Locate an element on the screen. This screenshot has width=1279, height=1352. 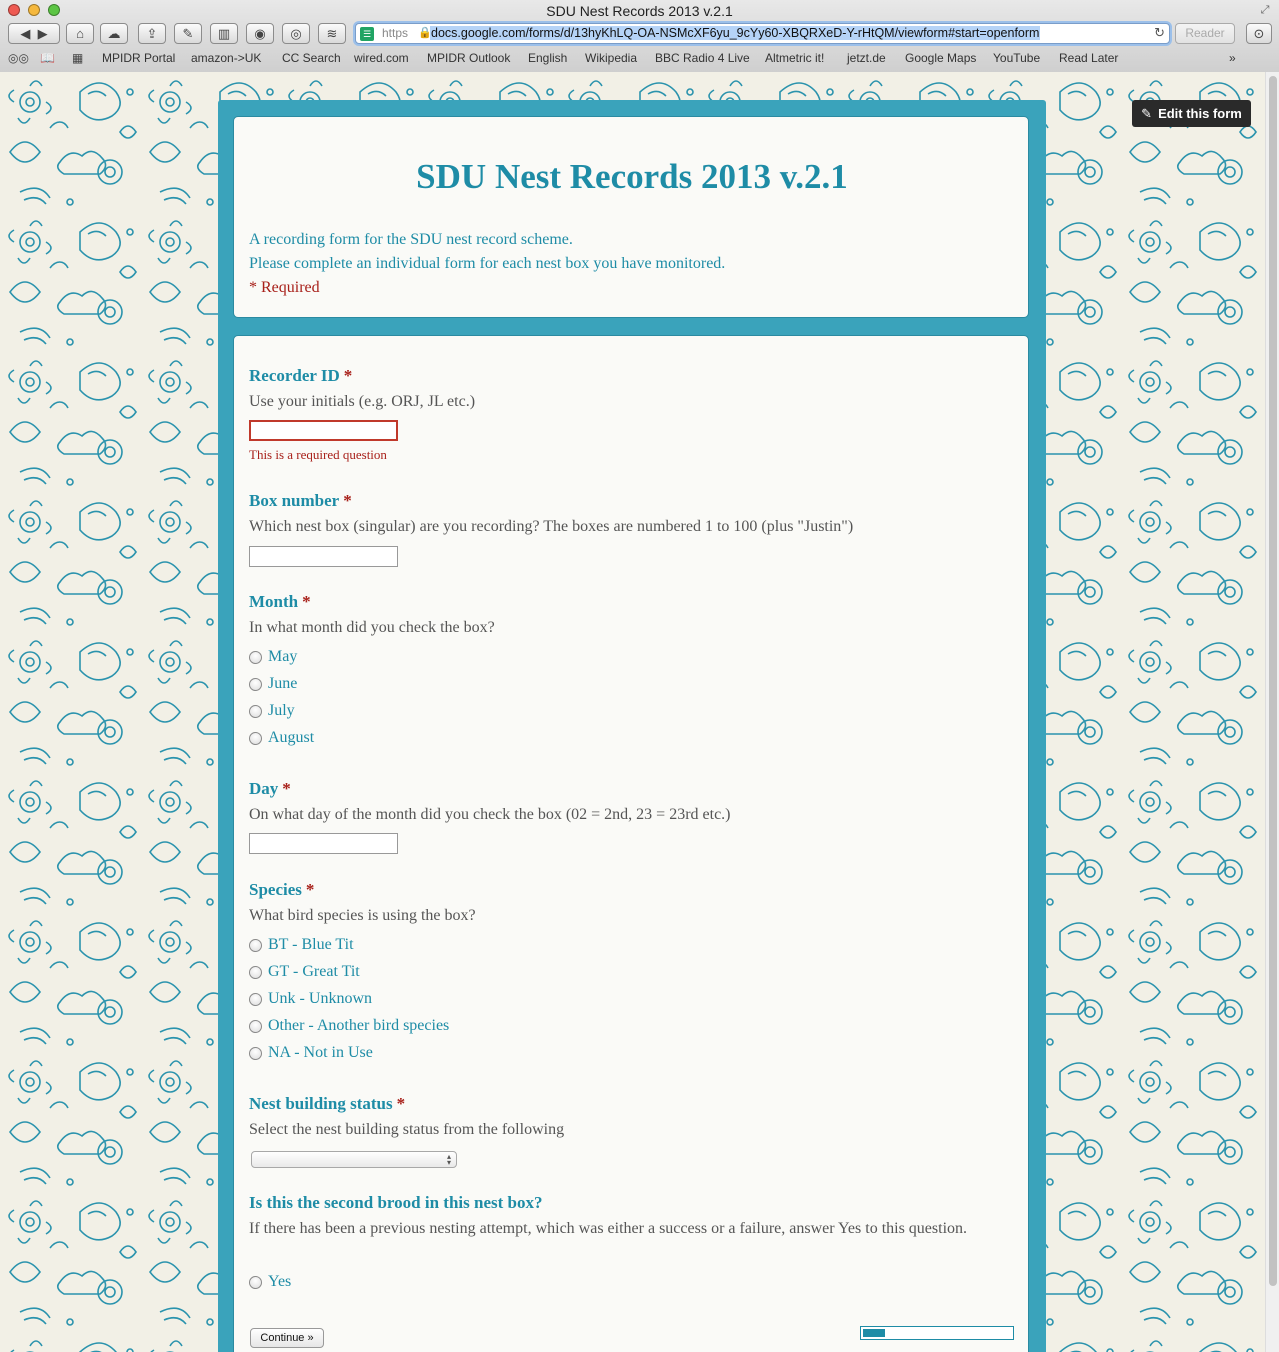
share-icon: ⇪ is located at coordinates (152, 33).